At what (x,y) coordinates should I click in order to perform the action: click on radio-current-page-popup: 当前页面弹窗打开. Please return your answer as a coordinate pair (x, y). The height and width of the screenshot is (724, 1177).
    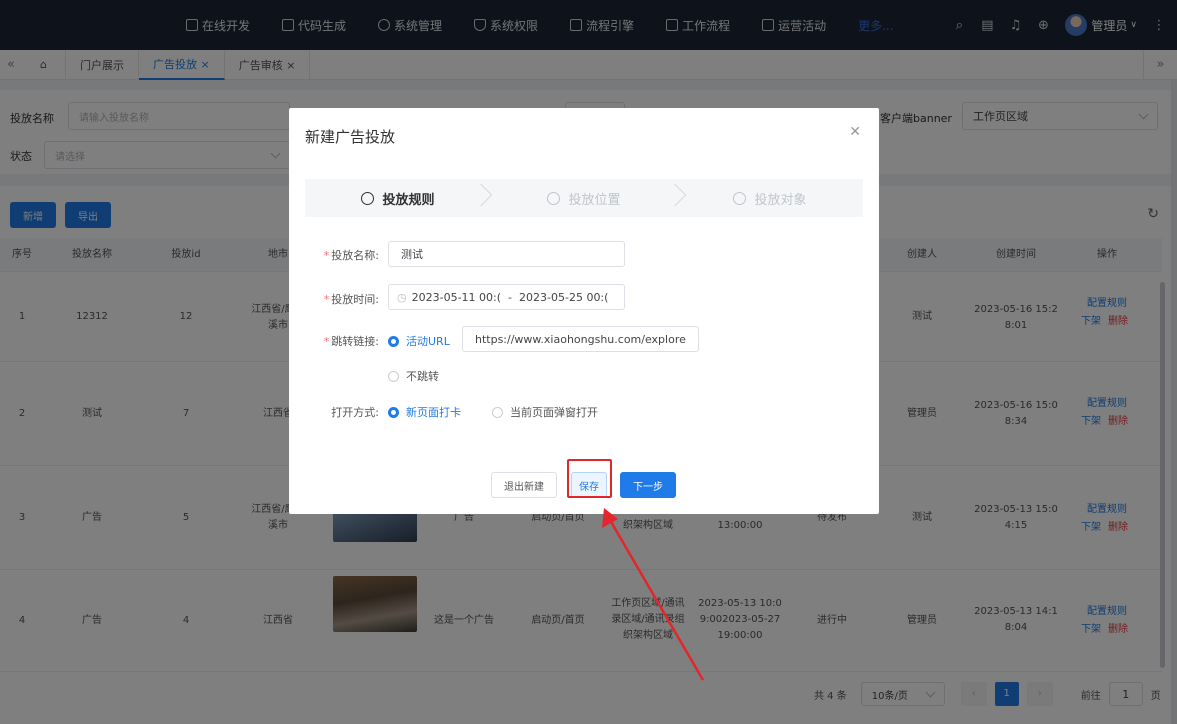
    Looking at the image, I should click on (545, 412).